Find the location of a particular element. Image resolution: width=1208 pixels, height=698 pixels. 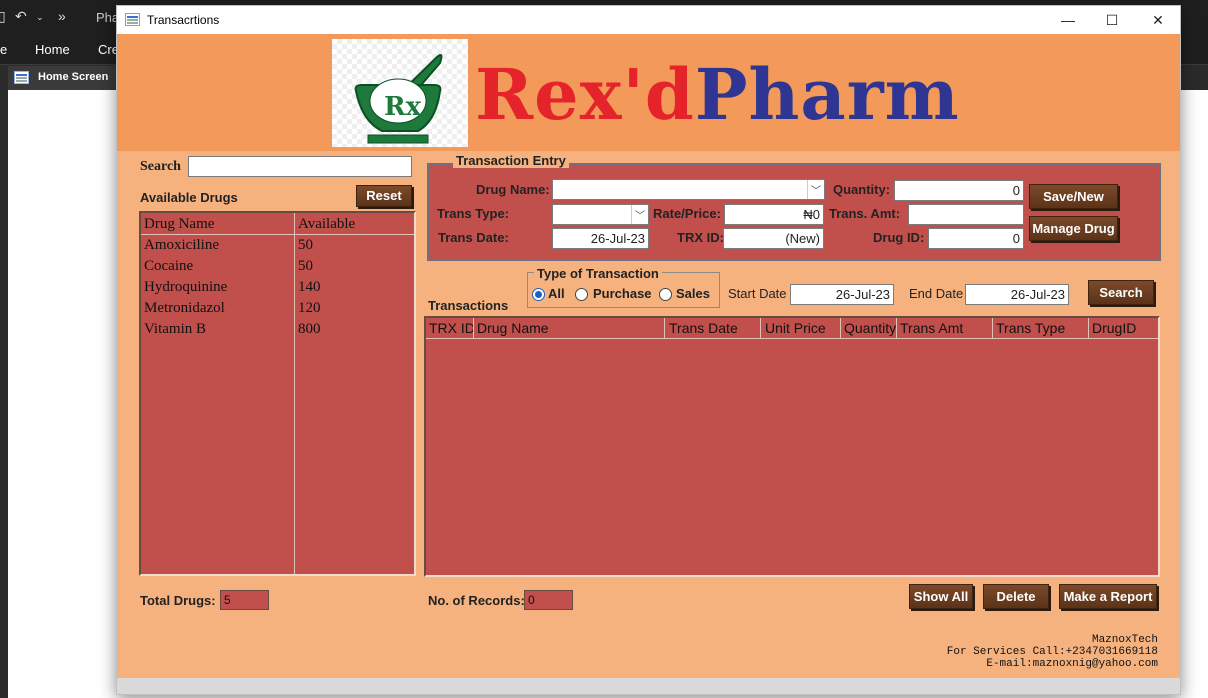

header-banner: Rx Rex'dPharm is located at coordinates (648, 92).